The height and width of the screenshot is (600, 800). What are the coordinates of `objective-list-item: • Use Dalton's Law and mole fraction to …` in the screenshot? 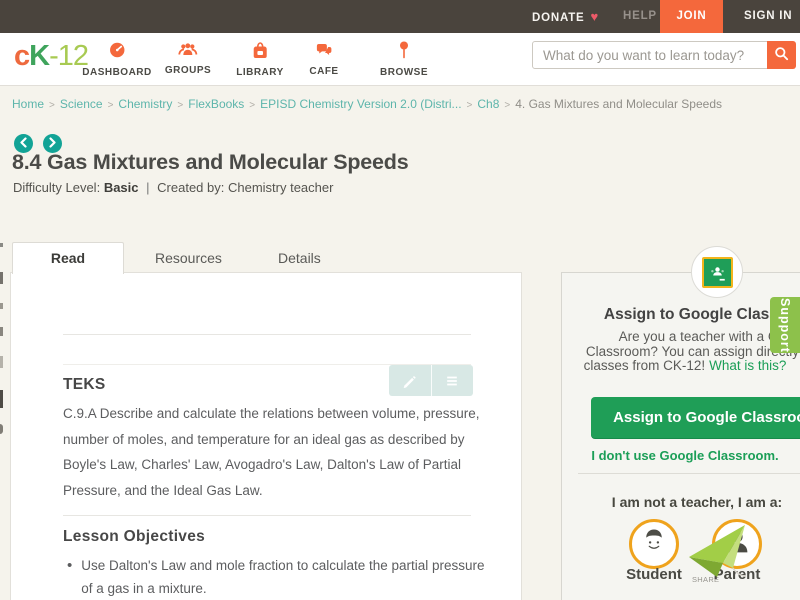 It's located at (279, 577).